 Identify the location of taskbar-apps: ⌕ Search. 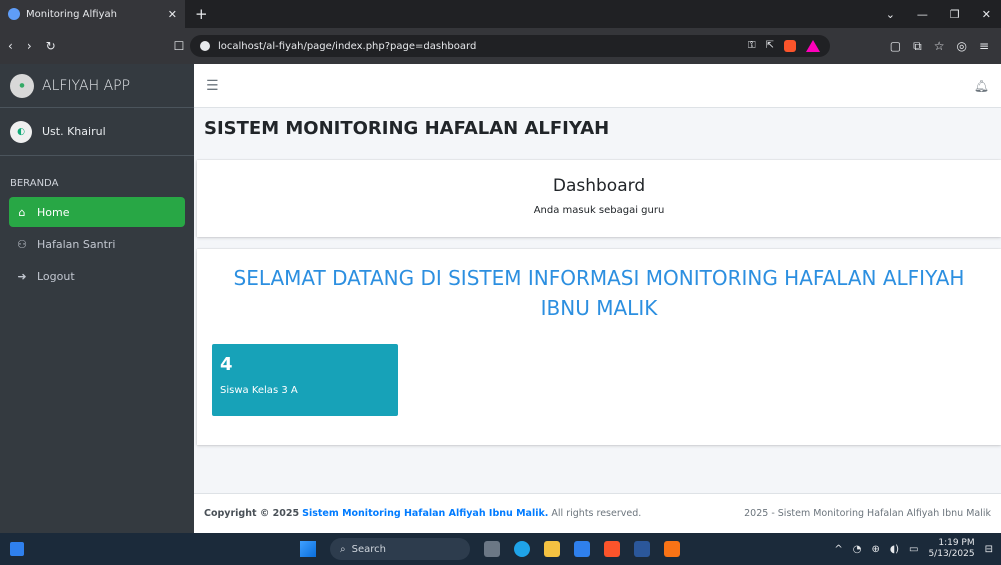
(490, 549).